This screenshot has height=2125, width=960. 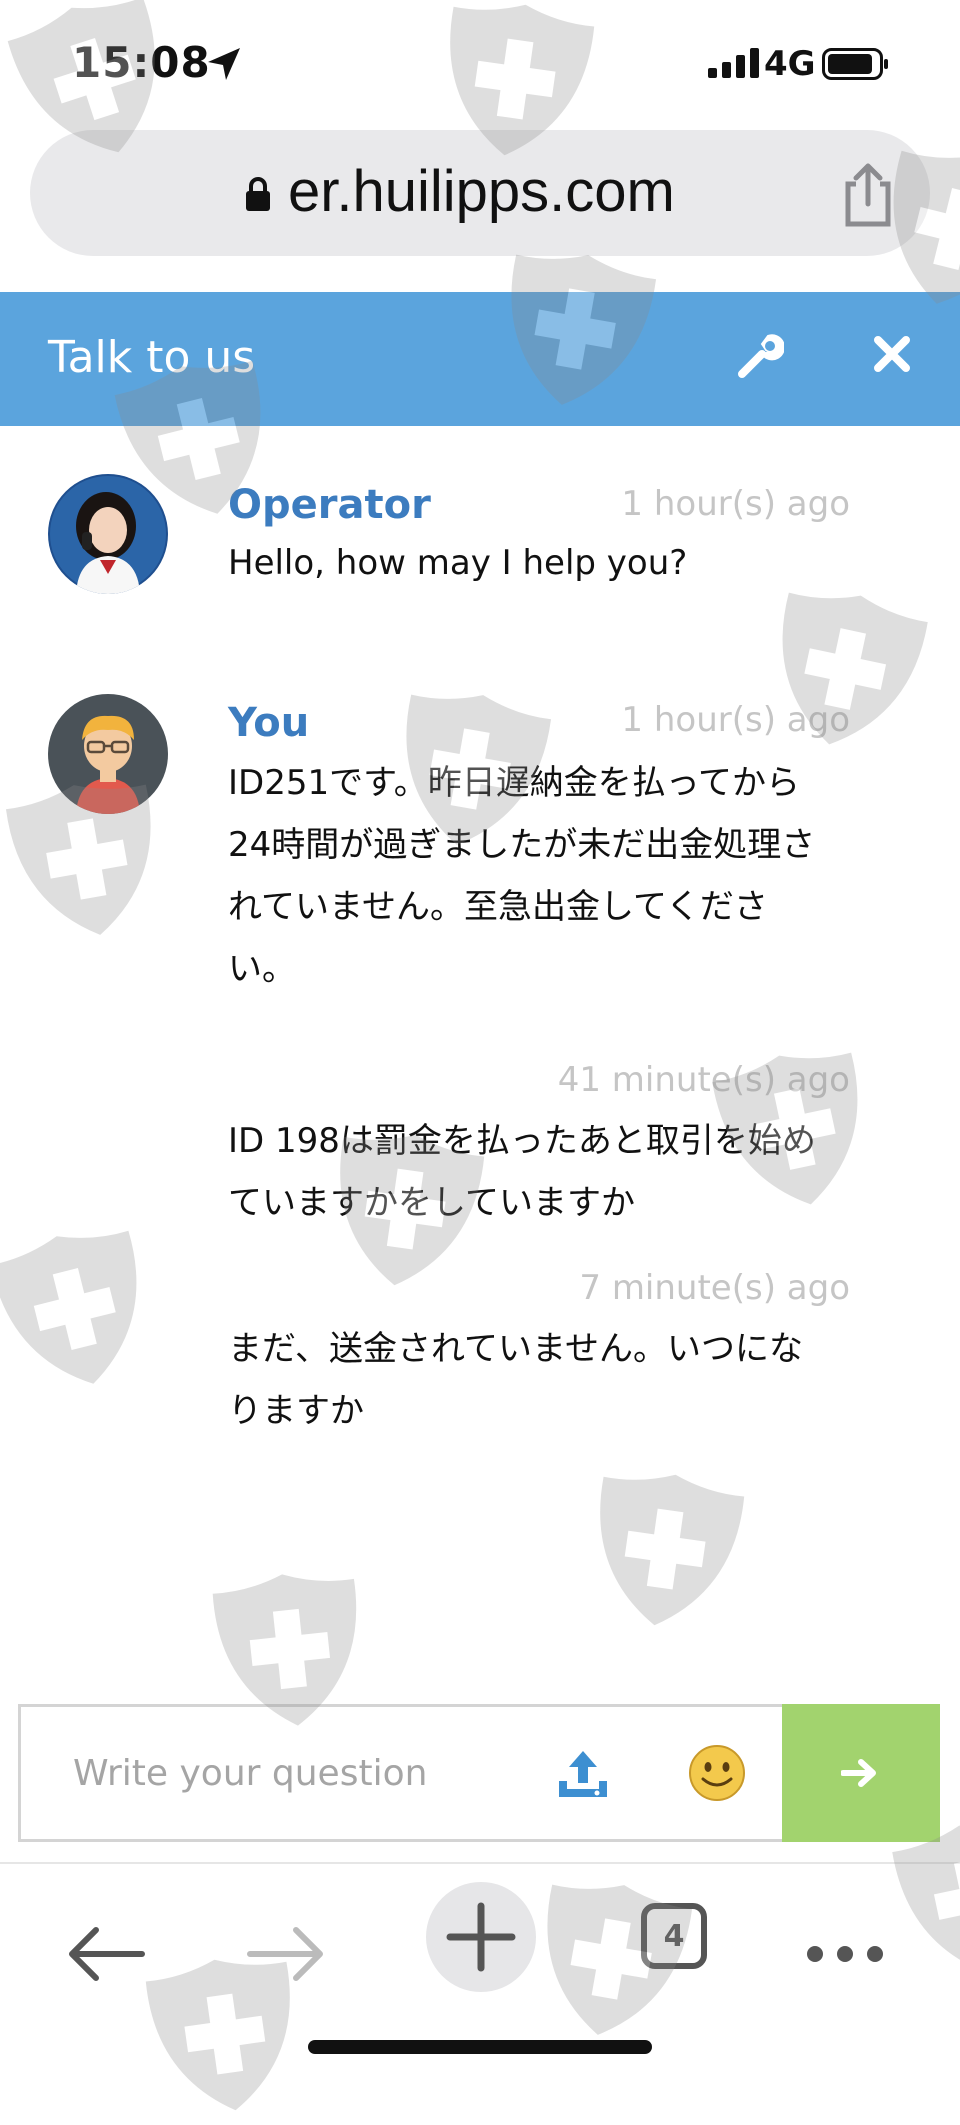 What do you see at coordinates (515, 1349) in the screenshot?
I see `message-line: まだ、送金されていません。いつにな` at bounding box center [515, 1349].